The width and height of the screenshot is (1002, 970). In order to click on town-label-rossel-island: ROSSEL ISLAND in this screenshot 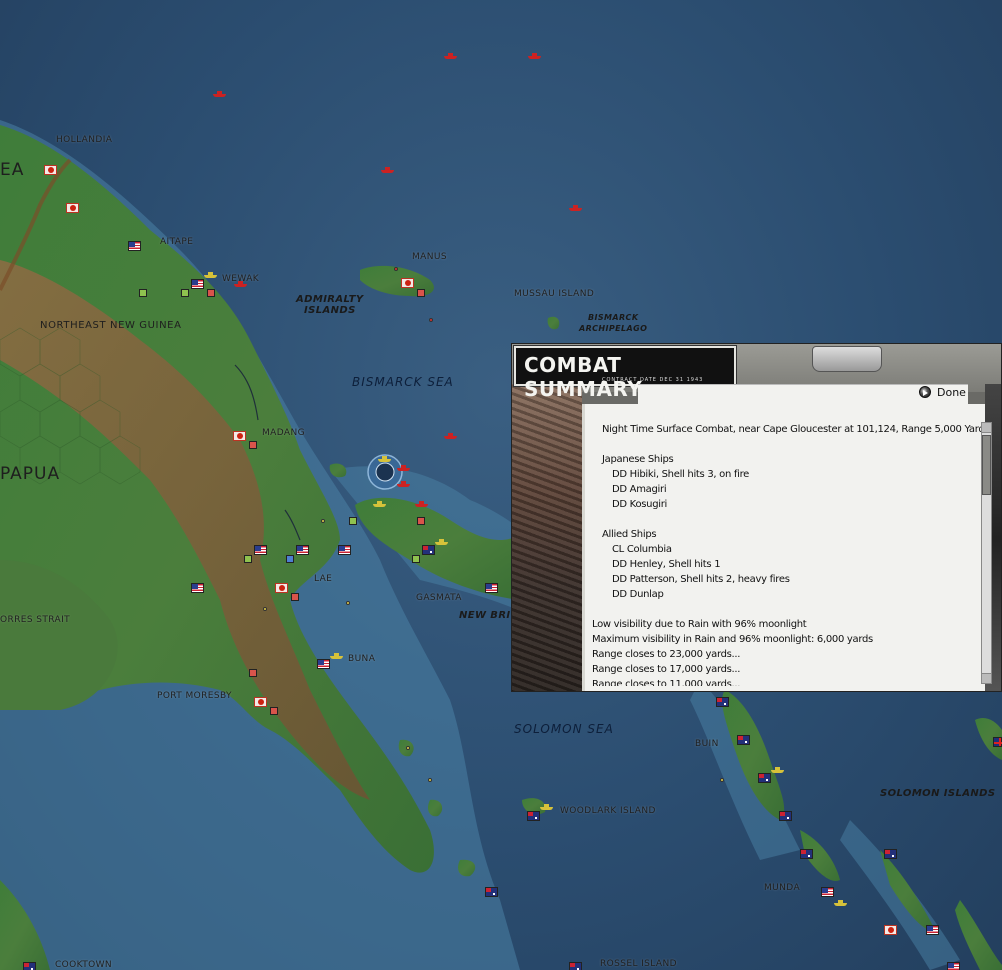, I will do `click(638, 964)`.